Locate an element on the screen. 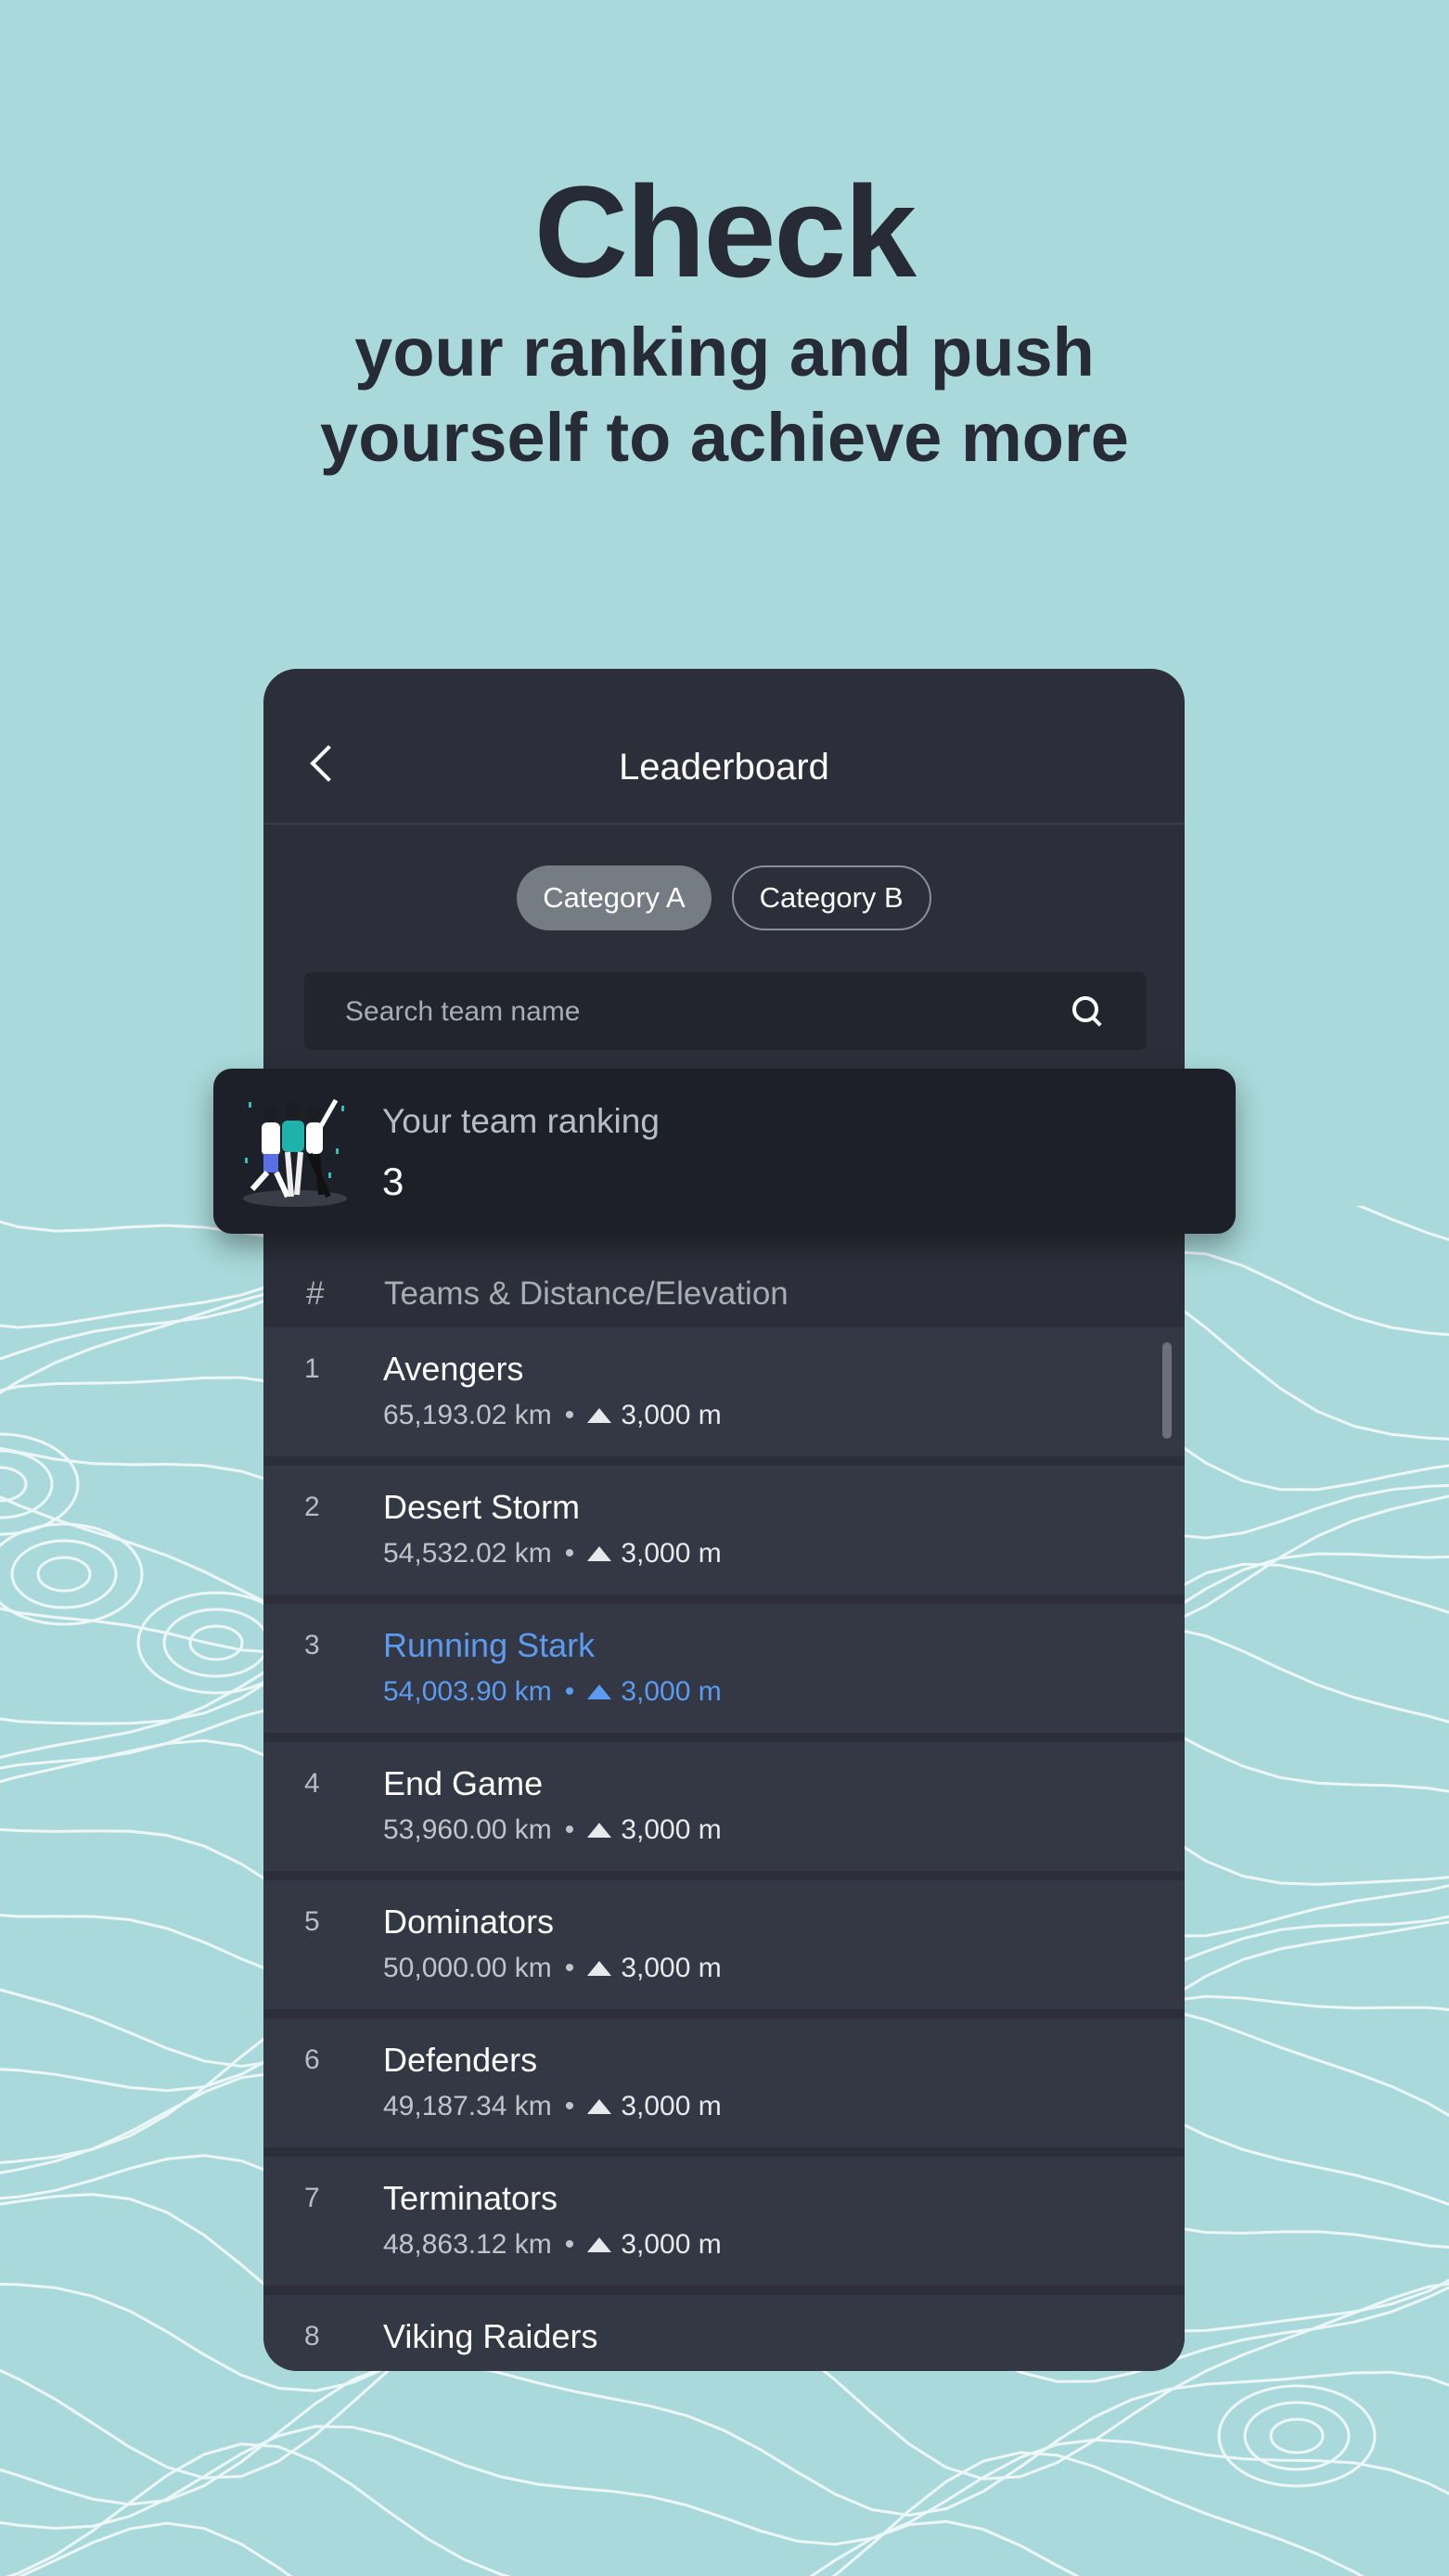 The height and width of the screenshot is (2576, 1449). search-bar is located at coordinates (725, 1012).